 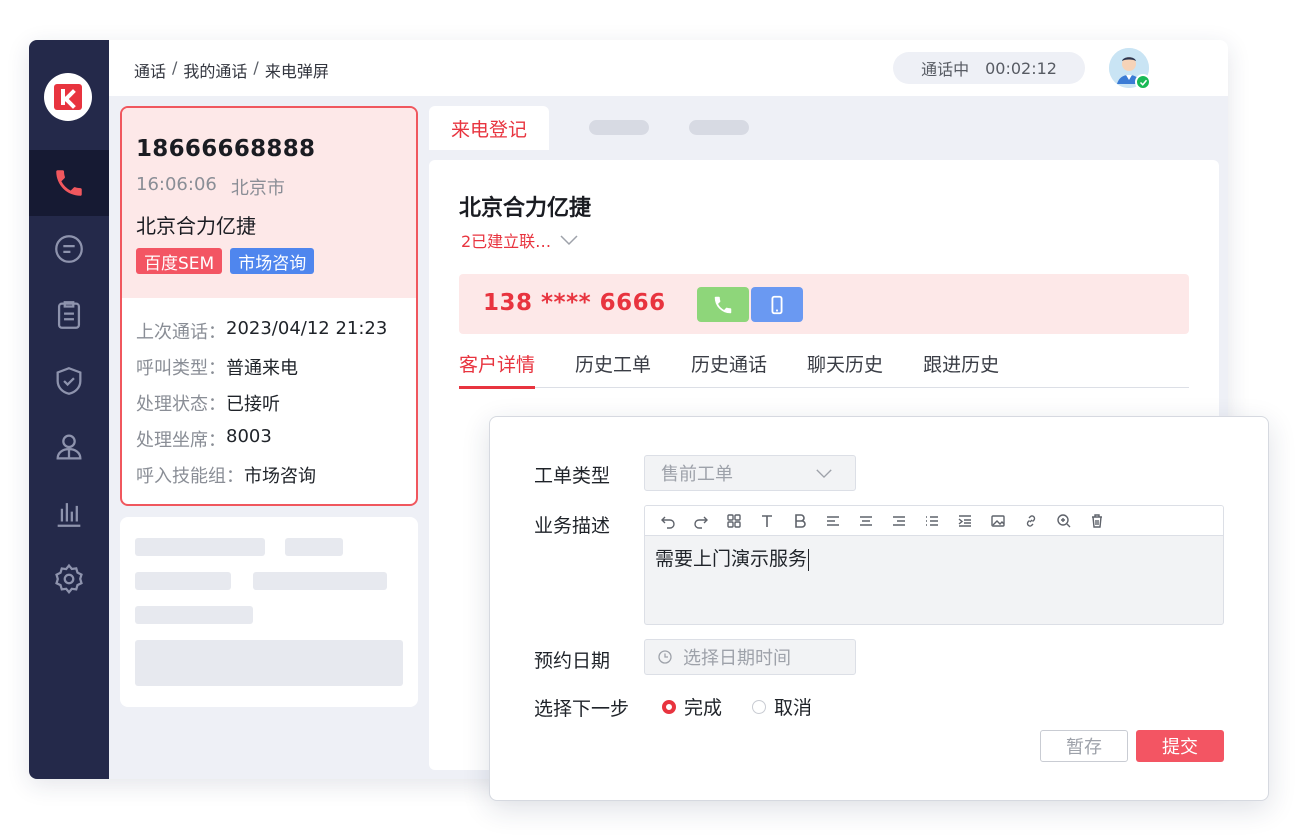 What do you see at coordinates (809, 559) in the screenshot?
I see `text-caret` at bounding box center [809, 559].